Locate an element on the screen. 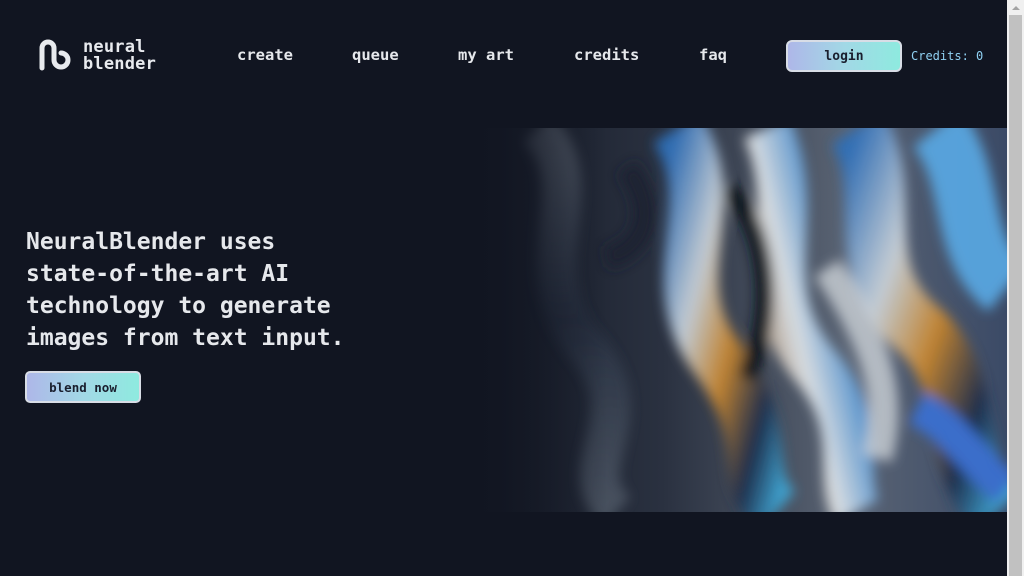  logo-text: neural blender is located at coordinates (119, 56).